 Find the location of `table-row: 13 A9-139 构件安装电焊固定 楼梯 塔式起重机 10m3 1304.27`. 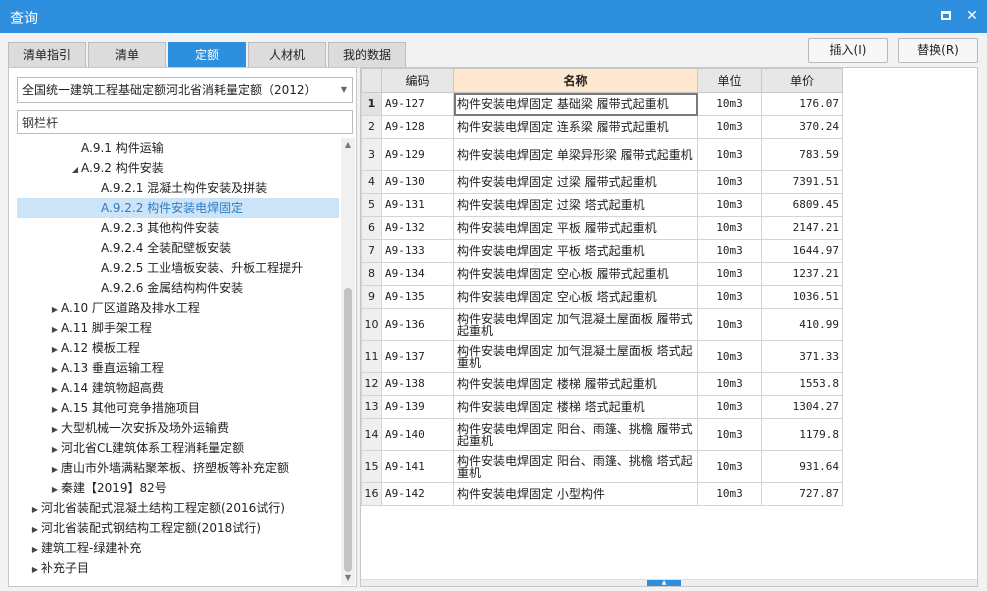

table-row: 13 A9-139 构件安装电焊固定 楼梯 塔式起重机 10m3 1304.27 is located at coordinates (602, 407).